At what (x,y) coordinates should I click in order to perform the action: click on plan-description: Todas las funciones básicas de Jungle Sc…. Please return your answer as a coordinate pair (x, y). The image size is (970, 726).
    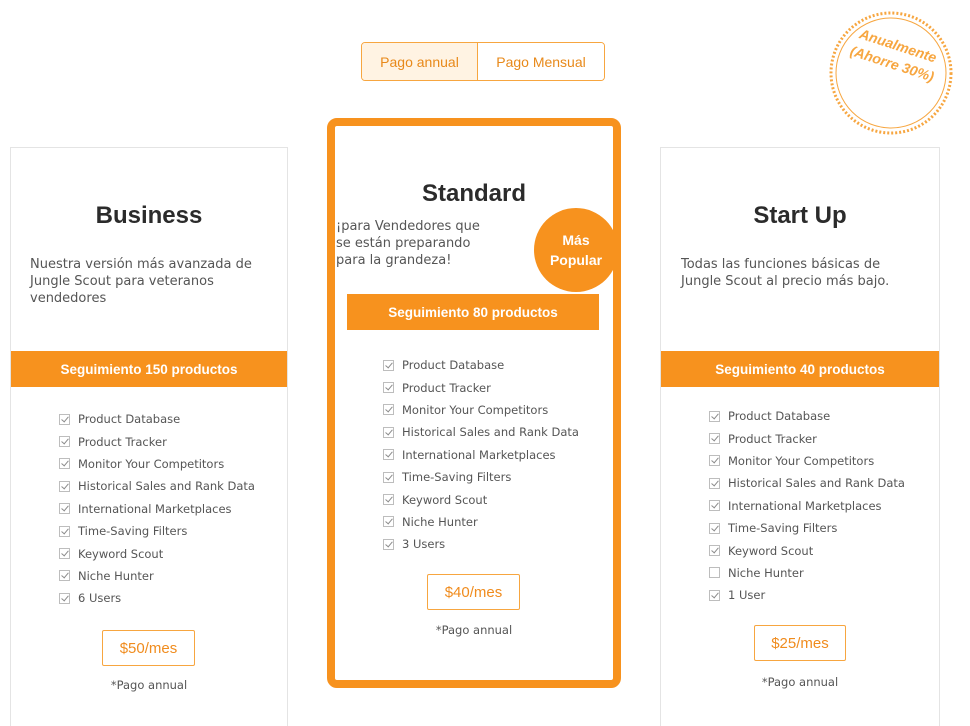
    Looking at the image, I should click on (808, 273).